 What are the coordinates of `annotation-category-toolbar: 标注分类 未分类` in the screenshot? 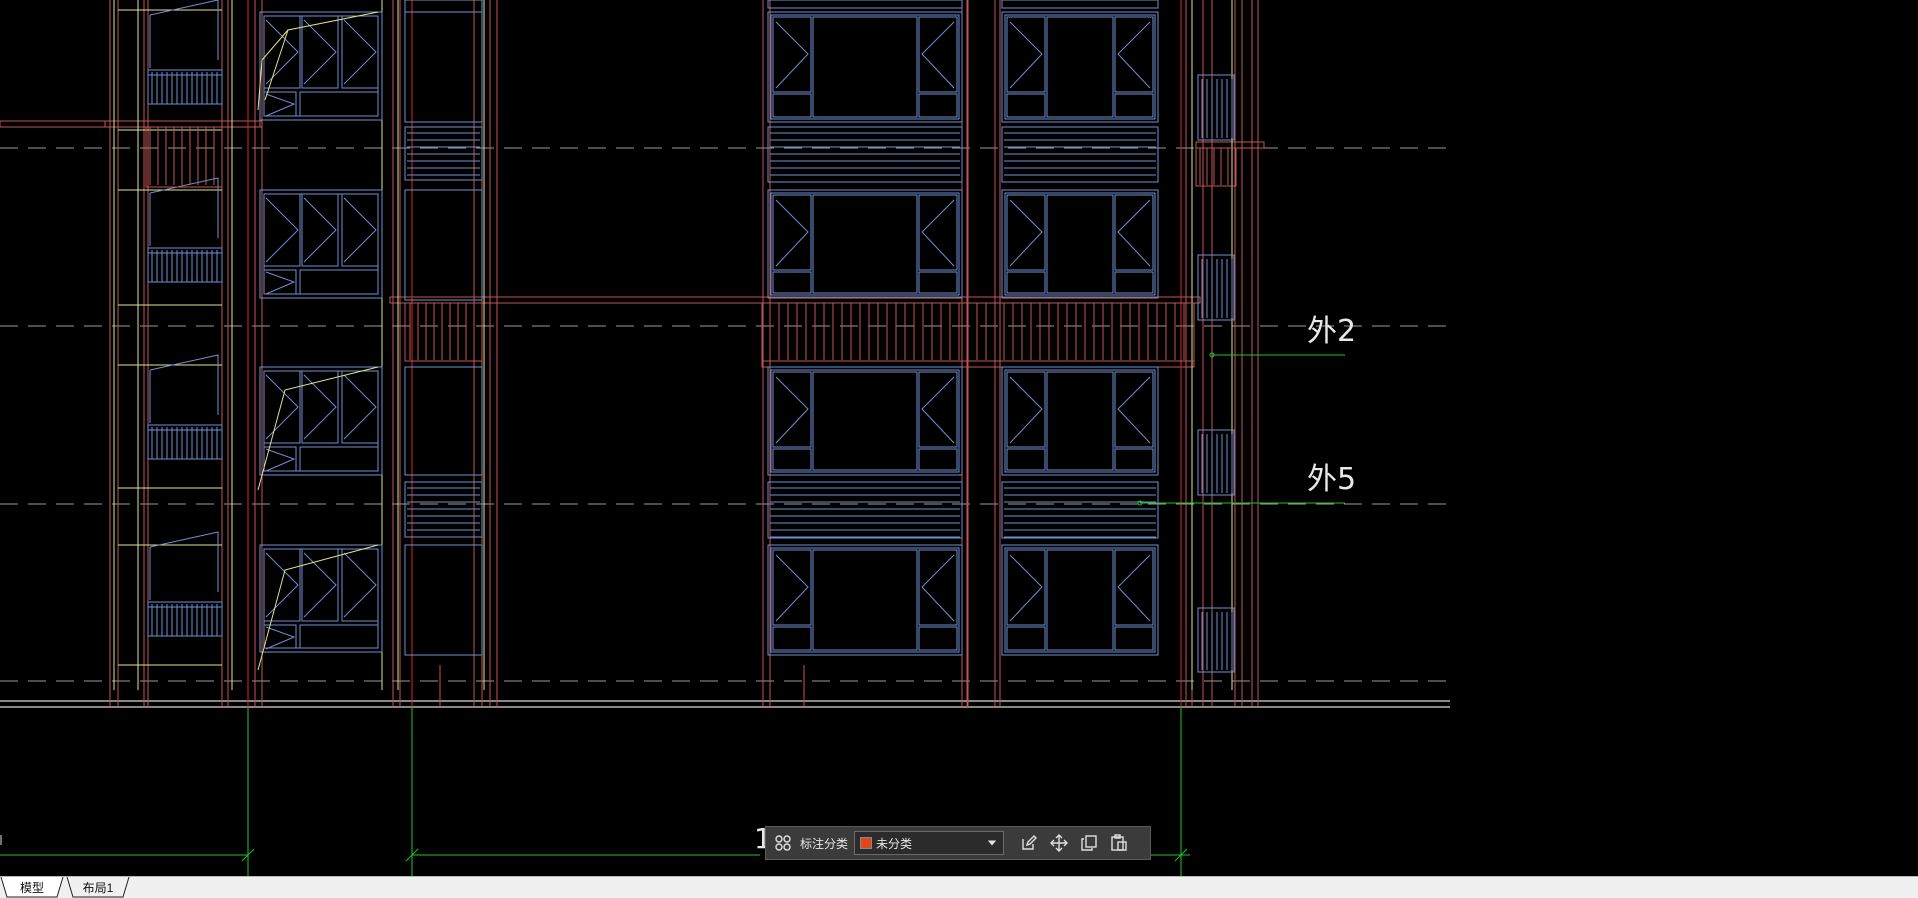 It's located at (958, 843).